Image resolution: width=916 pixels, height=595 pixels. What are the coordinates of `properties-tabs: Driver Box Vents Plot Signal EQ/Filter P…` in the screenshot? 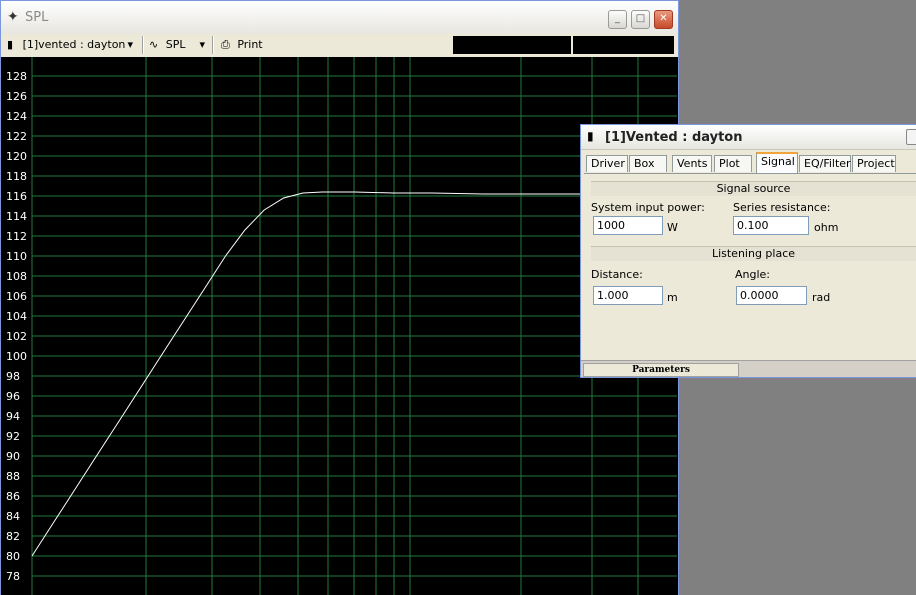 It's located at (750, 163).